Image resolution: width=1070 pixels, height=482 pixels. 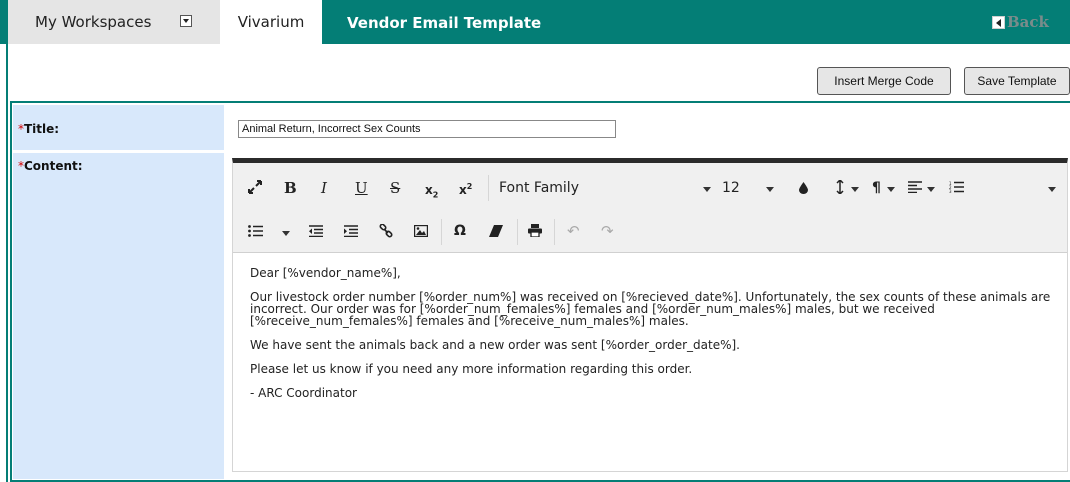 What do you see at coordinates (803, 190) in the screenshot?
I see `color-icon` at bounding box center [803, 190].